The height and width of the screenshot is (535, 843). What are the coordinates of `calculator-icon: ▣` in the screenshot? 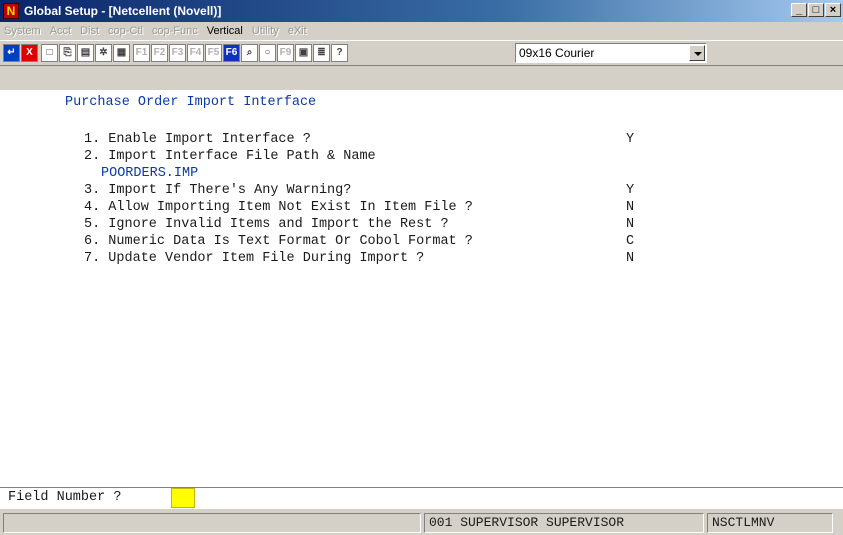 It's located at (303, 53).